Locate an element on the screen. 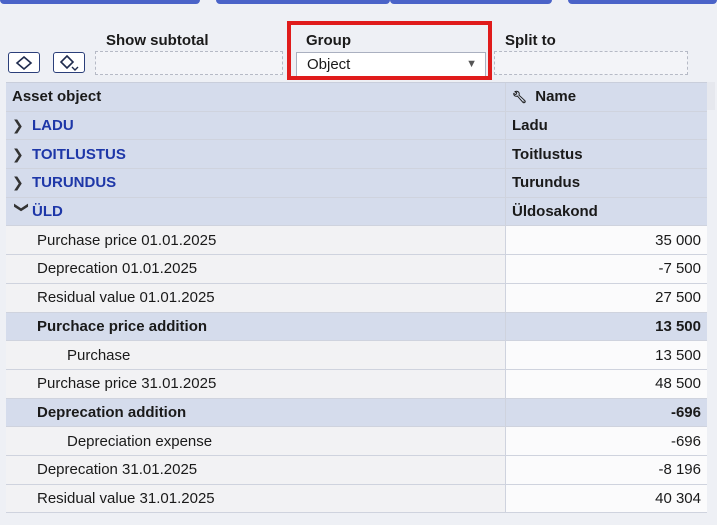 The height and width of the screenshot is (525, 717). table-row: Deprecation 01.01.2025 -7 500 is located at coordinates (356, 269).